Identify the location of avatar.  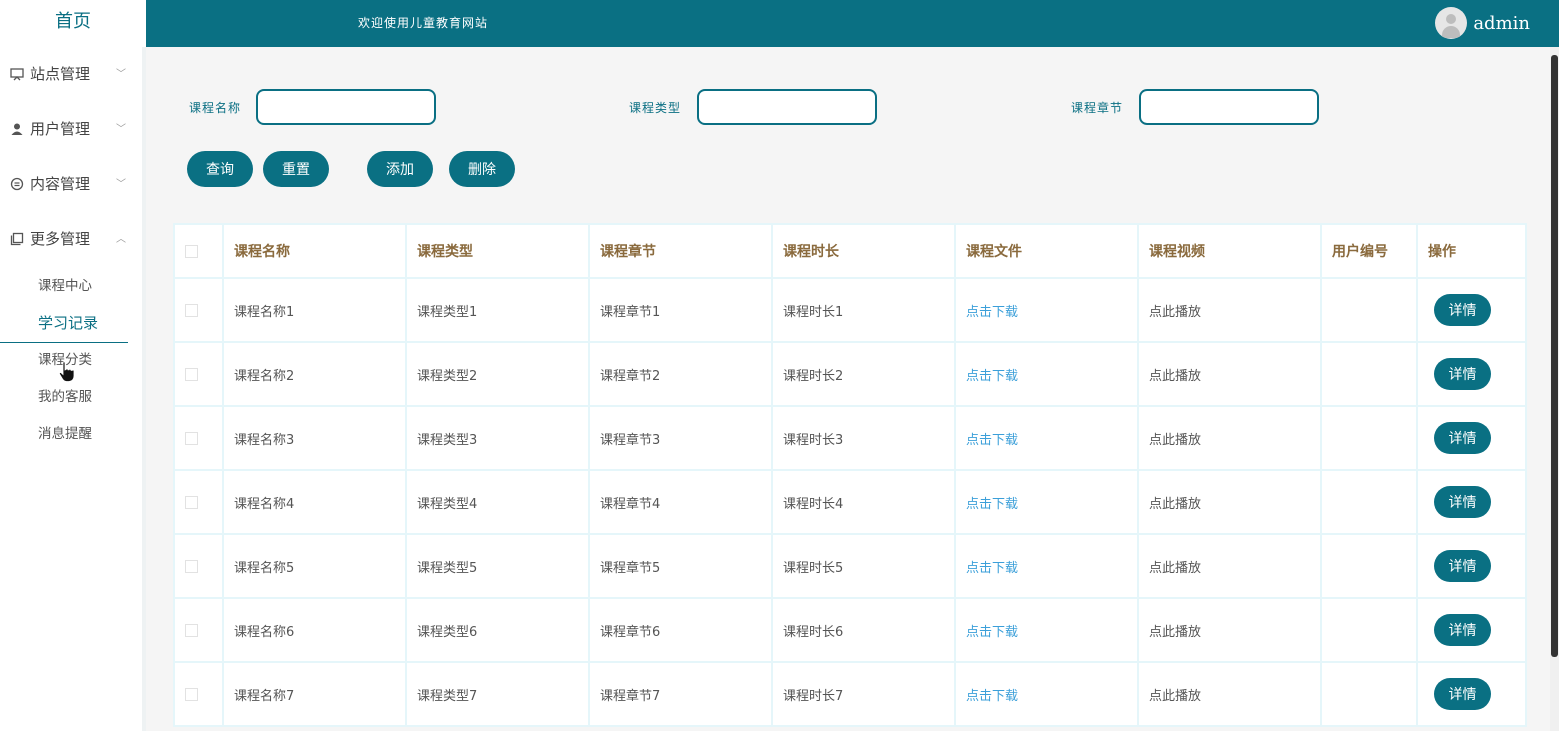
(1451, 23).